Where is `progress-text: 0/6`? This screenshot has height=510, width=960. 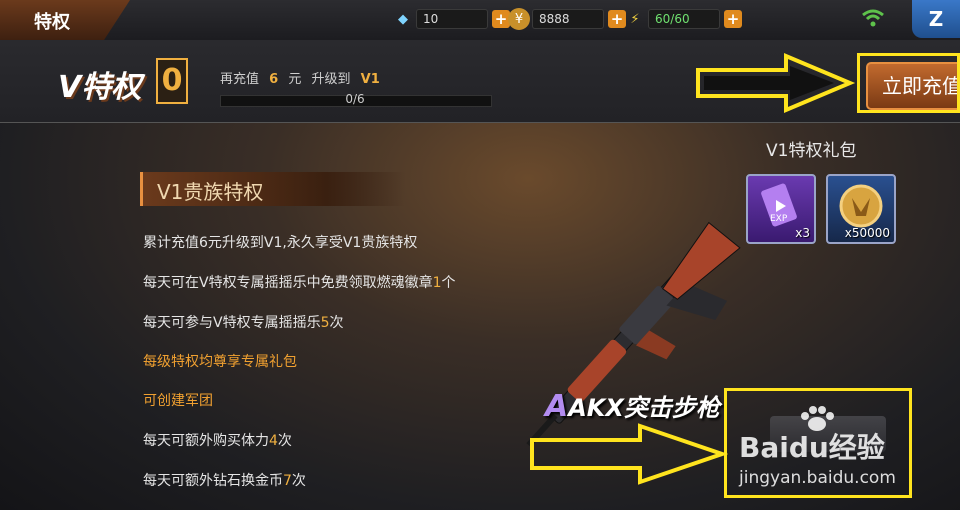 progress-text: 0/6 is located at coordinates (355, 99).